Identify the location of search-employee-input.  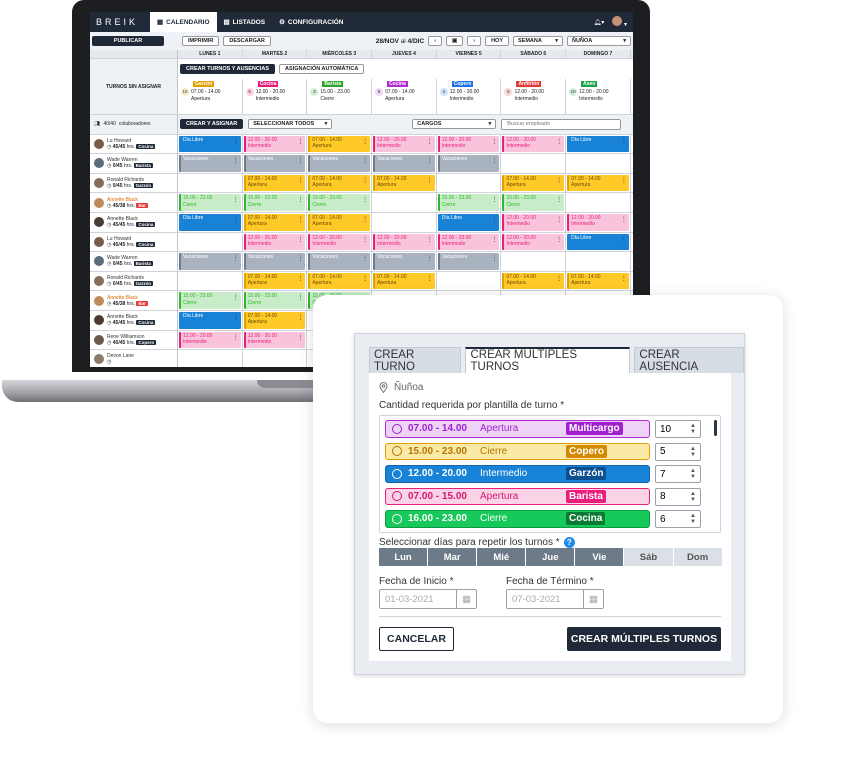
(561, 124).